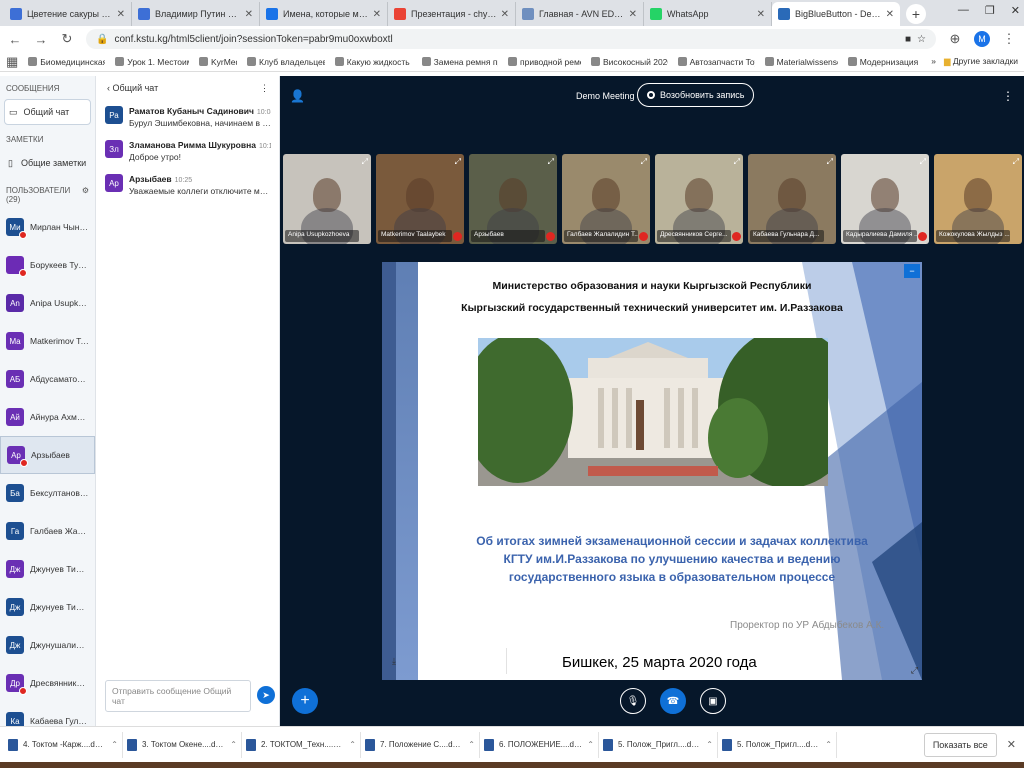 The height and width of the screenshot is (768, 1024). What do you see at coordinates (47, 455) in the screenshot?
I see `user-list-item: Ар Арзыбаев` at bounding box center [47, 455].